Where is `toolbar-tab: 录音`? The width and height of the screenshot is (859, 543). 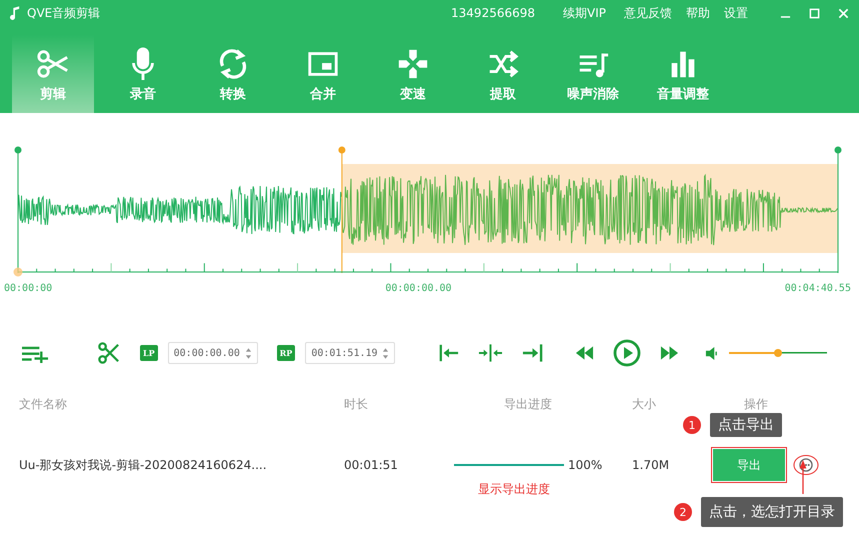 toolbar-tab: 录音 is located at coordinates (143, 74).